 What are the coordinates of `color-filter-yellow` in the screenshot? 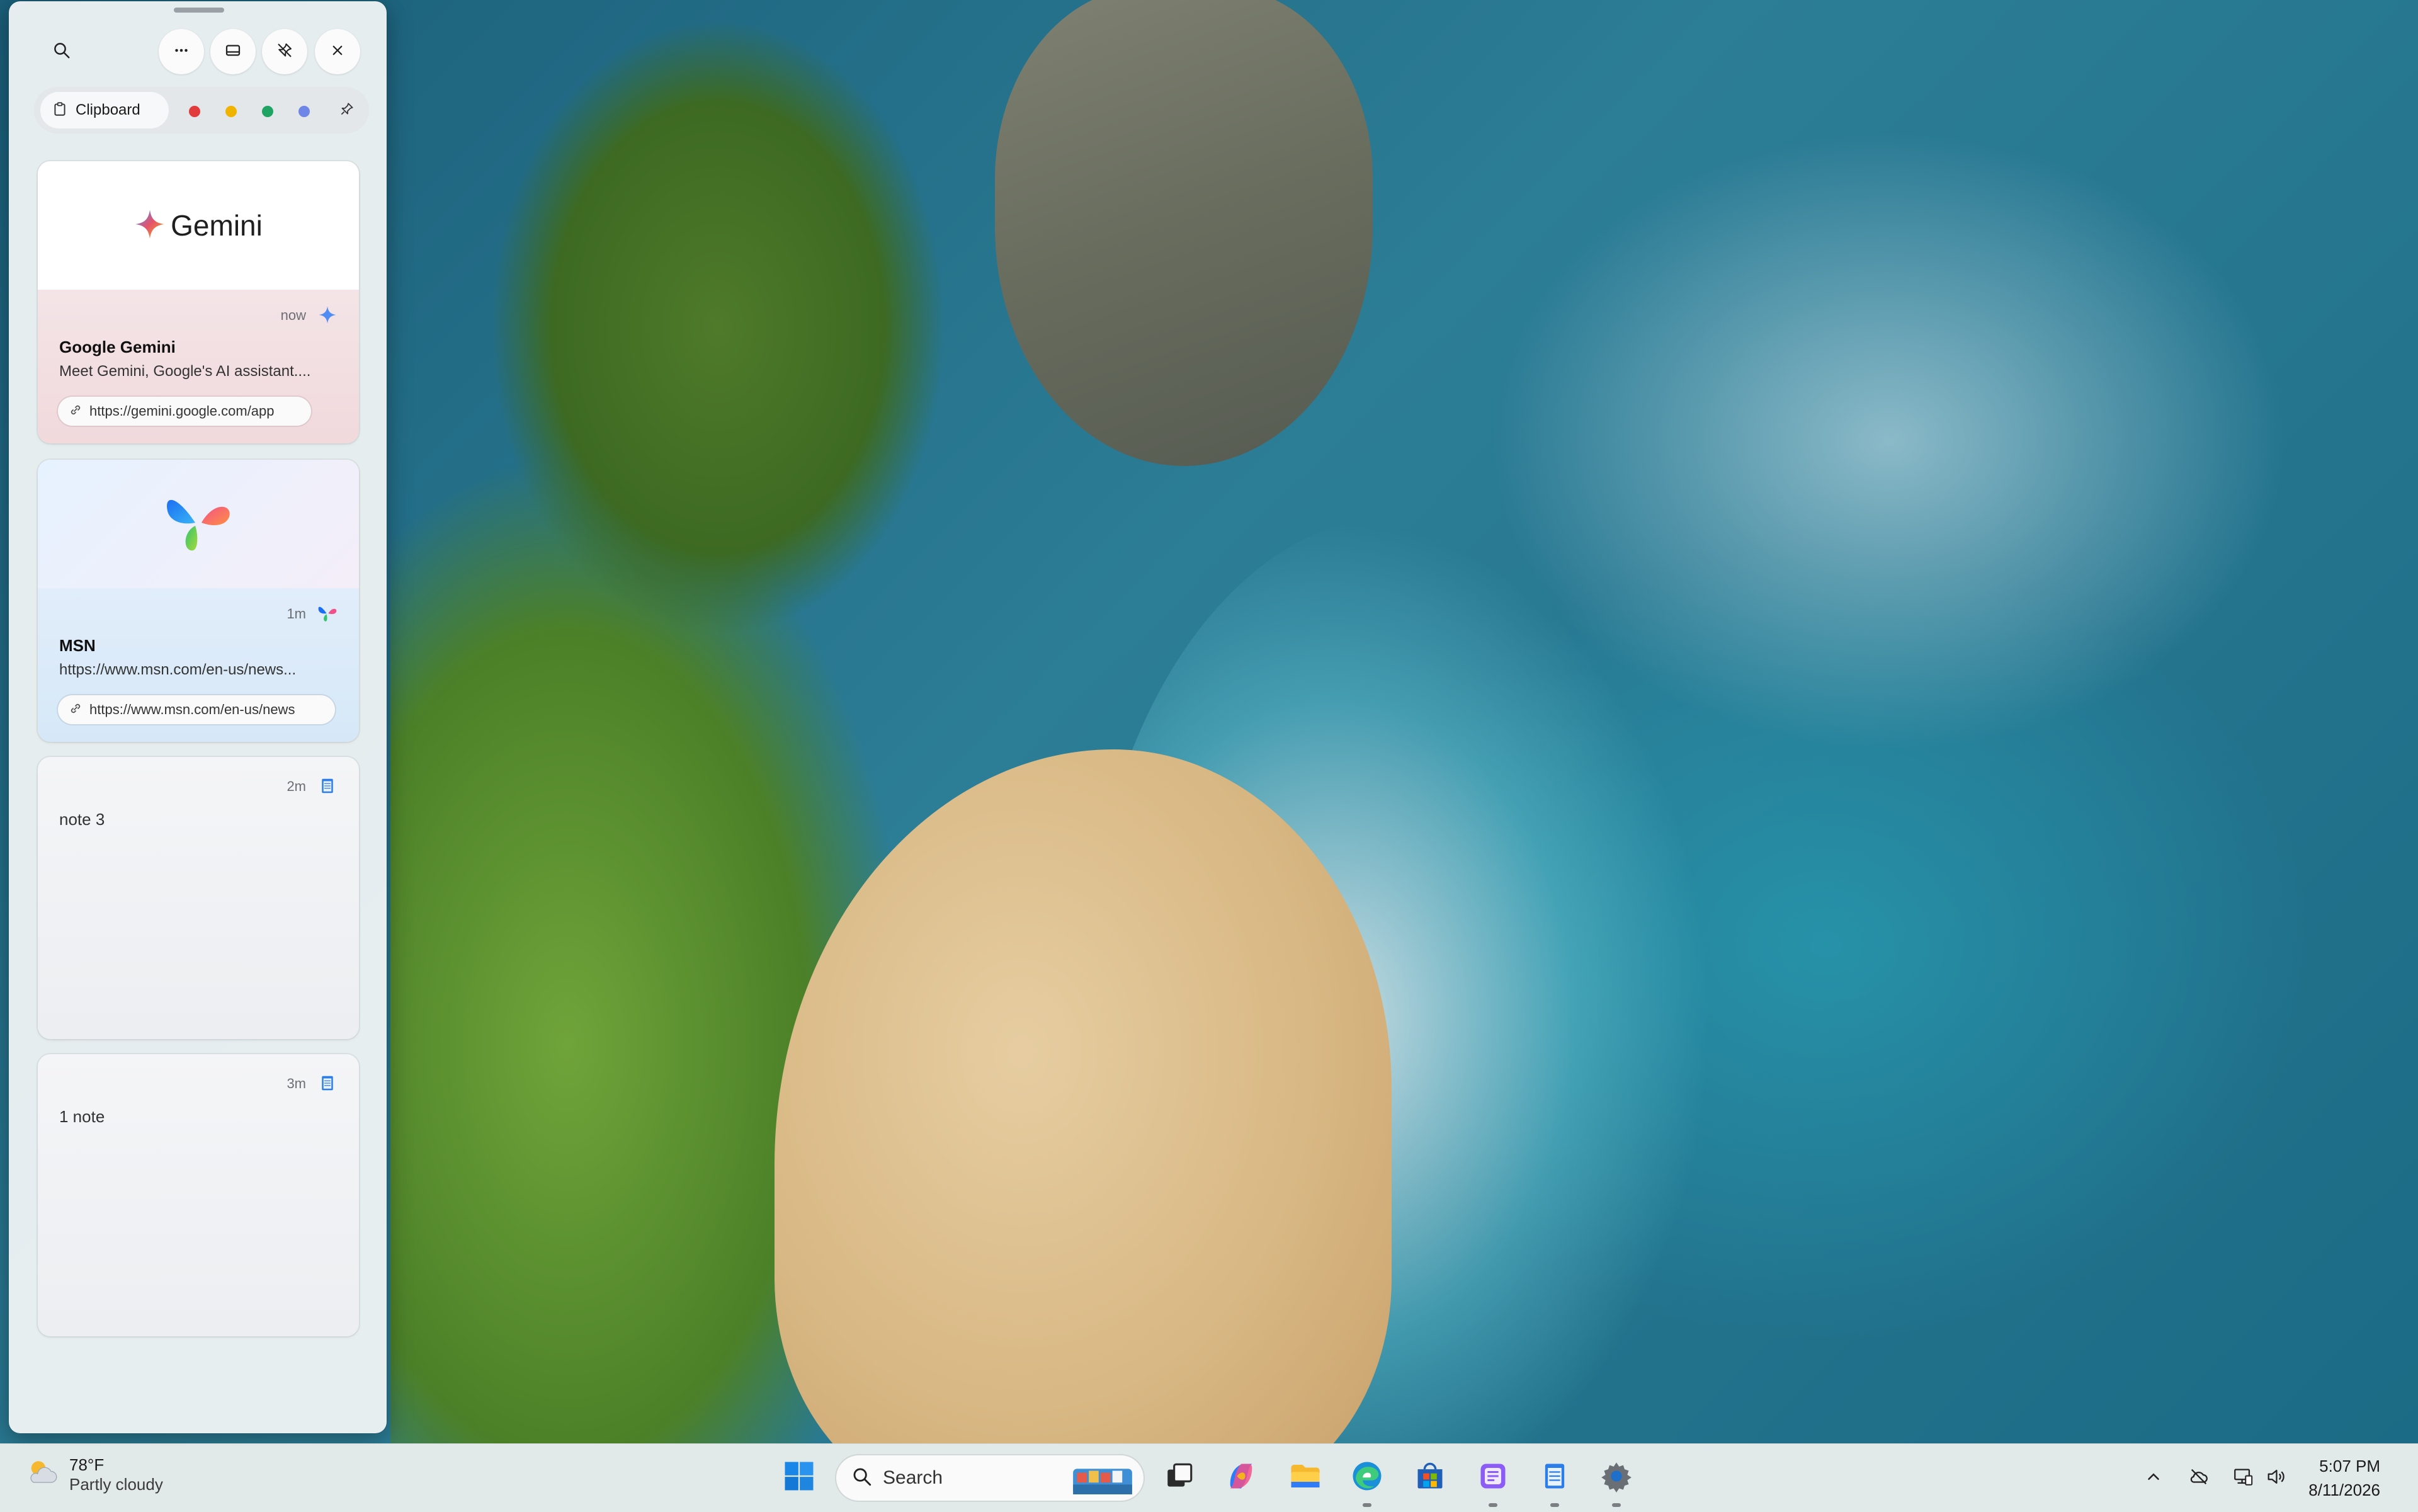 It's located at (231, 112).